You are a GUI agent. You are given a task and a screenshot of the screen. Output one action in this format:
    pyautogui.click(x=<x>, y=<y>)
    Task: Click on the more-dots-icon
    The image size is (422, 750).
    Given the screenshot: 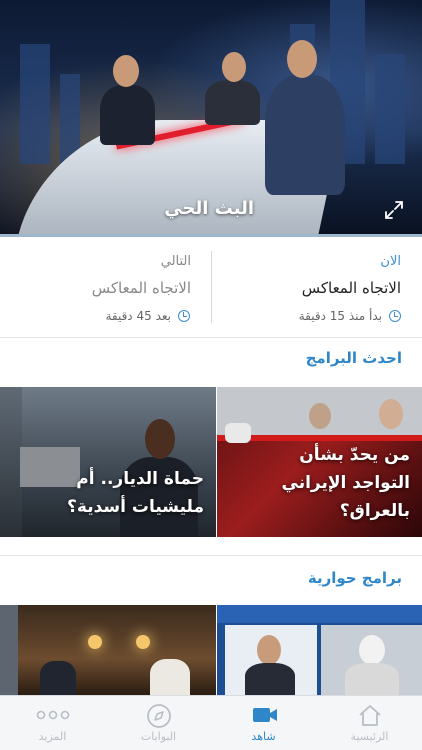 What is the action you would take?
    pyautogui.click(x=53, y=715)
    